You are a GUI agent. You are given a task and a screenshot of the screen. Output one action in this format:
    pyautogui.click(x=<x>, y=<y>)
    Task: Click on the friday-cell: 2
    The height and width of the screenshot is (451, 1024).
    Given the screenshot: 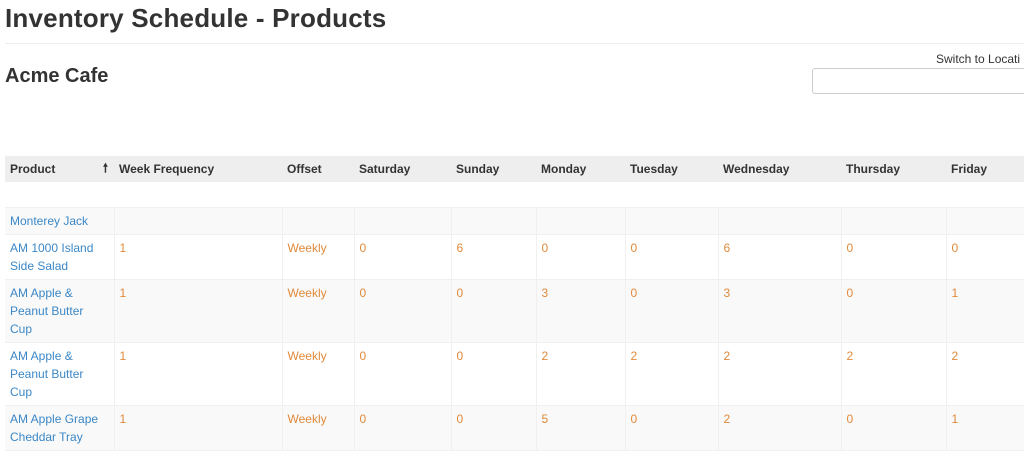 What is the action you would take?
    pyautogui.click(x=985, y=374)
    